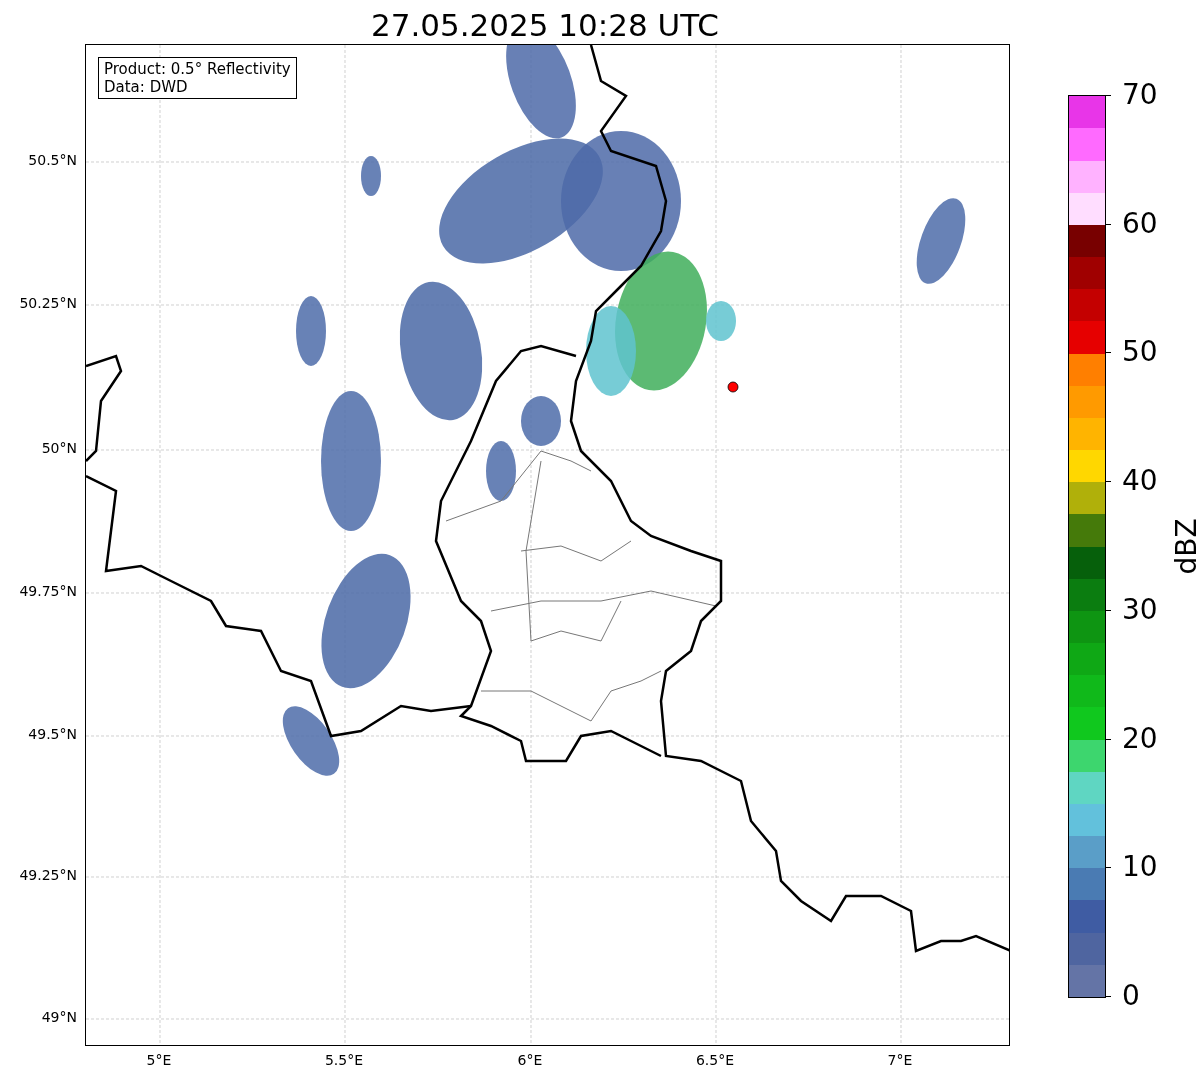 The height and width of the screenshot is (1081, 1202). Describe the element at coordinates (1140, 223) in the screenshot. I see `colorbar-tick-label: 60` at that location.